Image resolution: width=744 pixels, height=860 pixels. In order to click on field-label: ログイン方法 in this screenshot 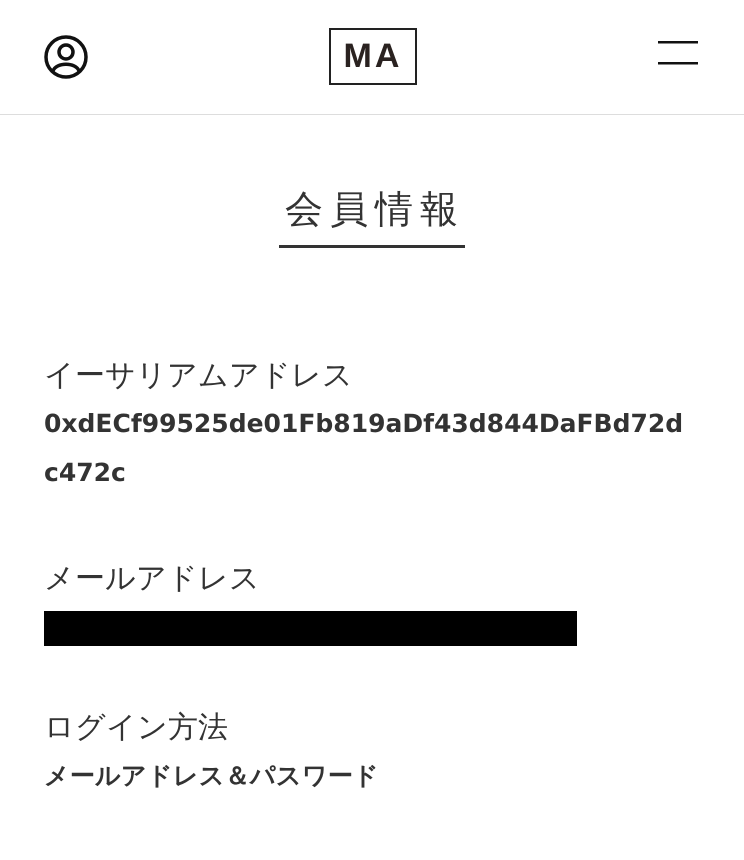, I will do `click(136, 728)`.